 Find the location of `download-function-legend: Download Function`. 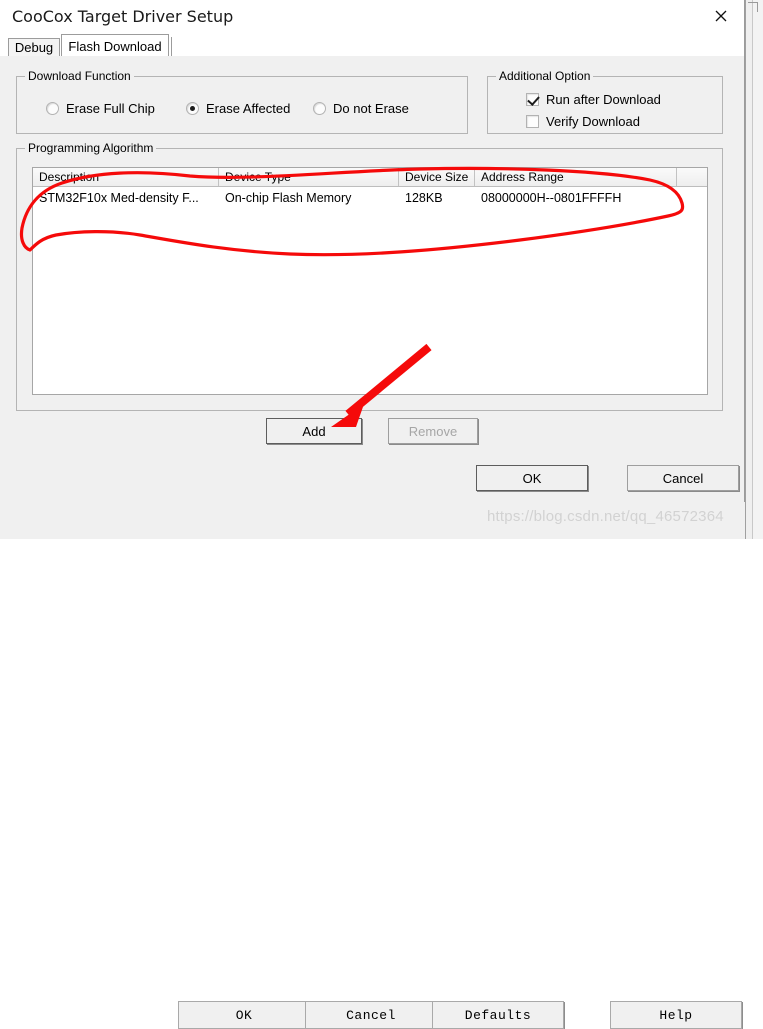

download-function-legend: Download Function is located at coordinates (79, 76).